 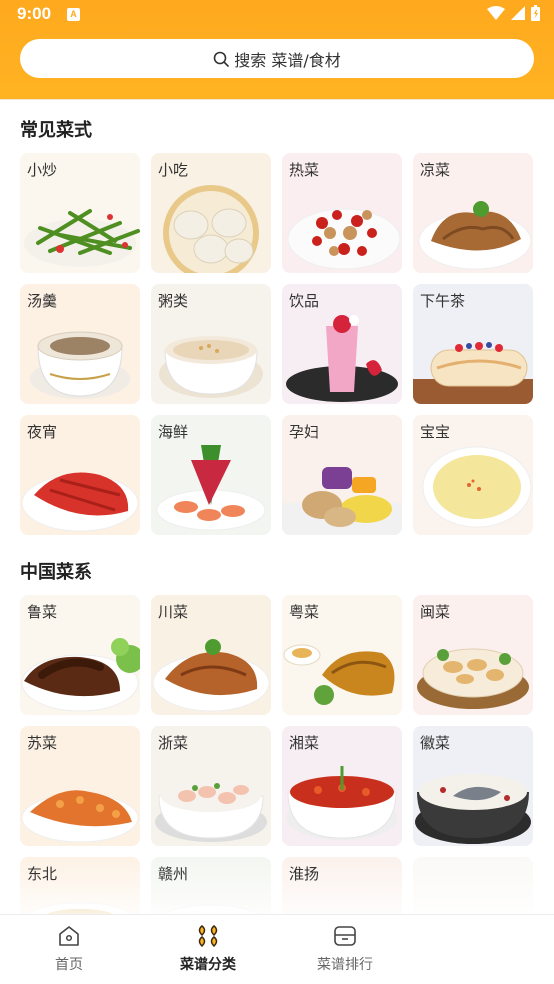 I want to click on signal-icon, so click(x=518, y=13).